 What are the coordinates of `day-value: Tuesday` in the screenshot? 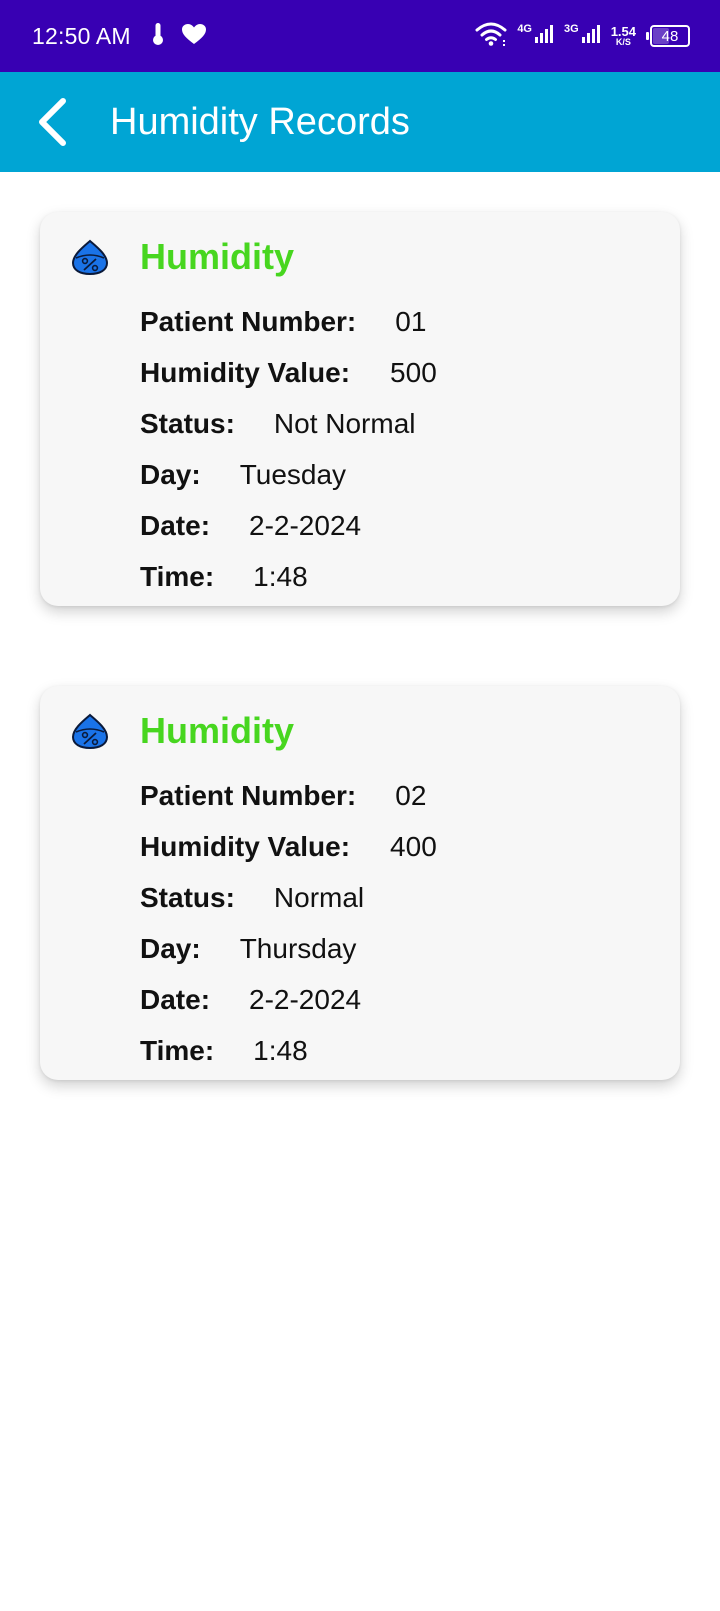 It's located at (293, 474).